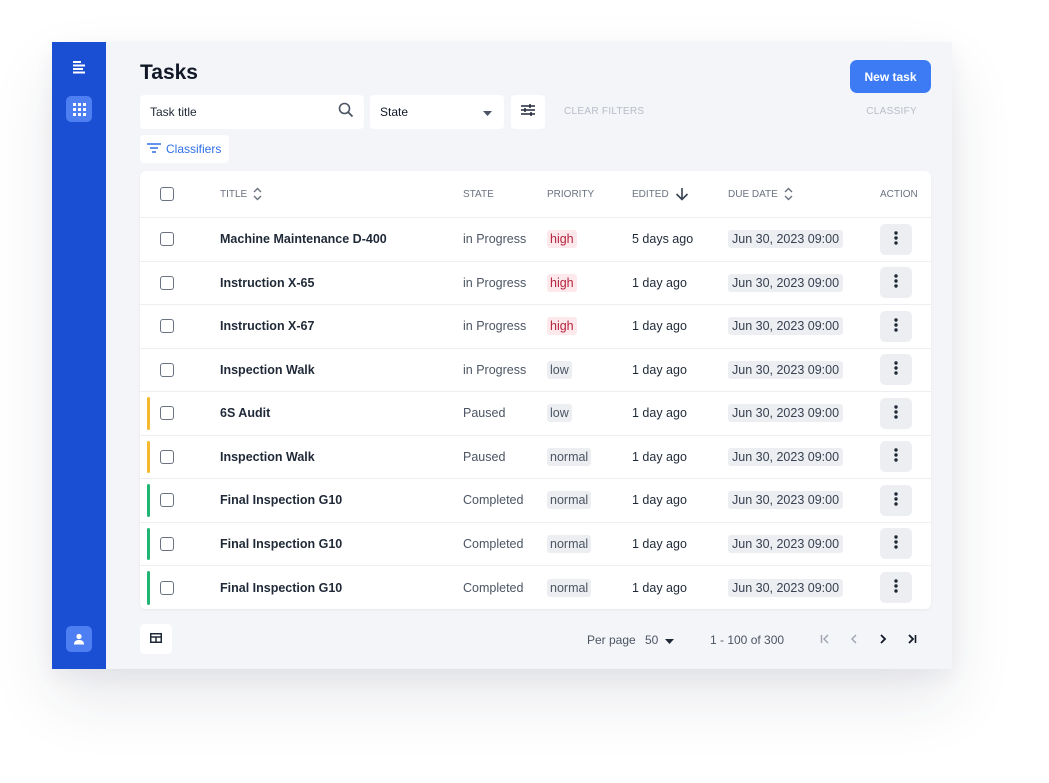 This screenshot has height=783, width=1049. Describe the element at coordinates (825, 639) in the screenshot. I see `first-page-icon` at that location.